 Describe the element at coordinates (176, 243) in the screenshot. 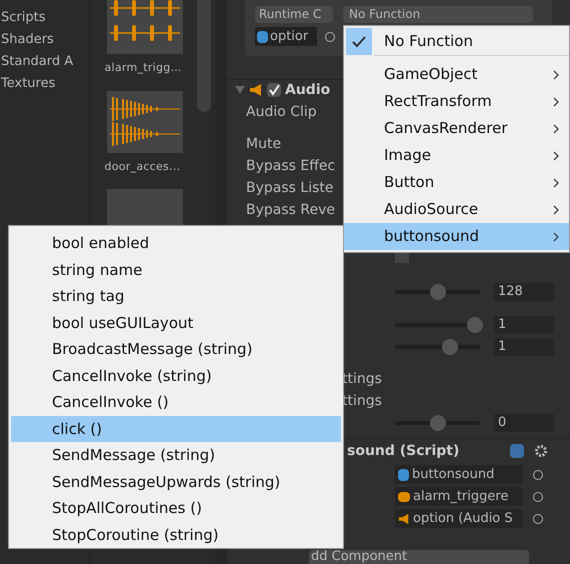

I see `menu-item: bool enabled` at that location.